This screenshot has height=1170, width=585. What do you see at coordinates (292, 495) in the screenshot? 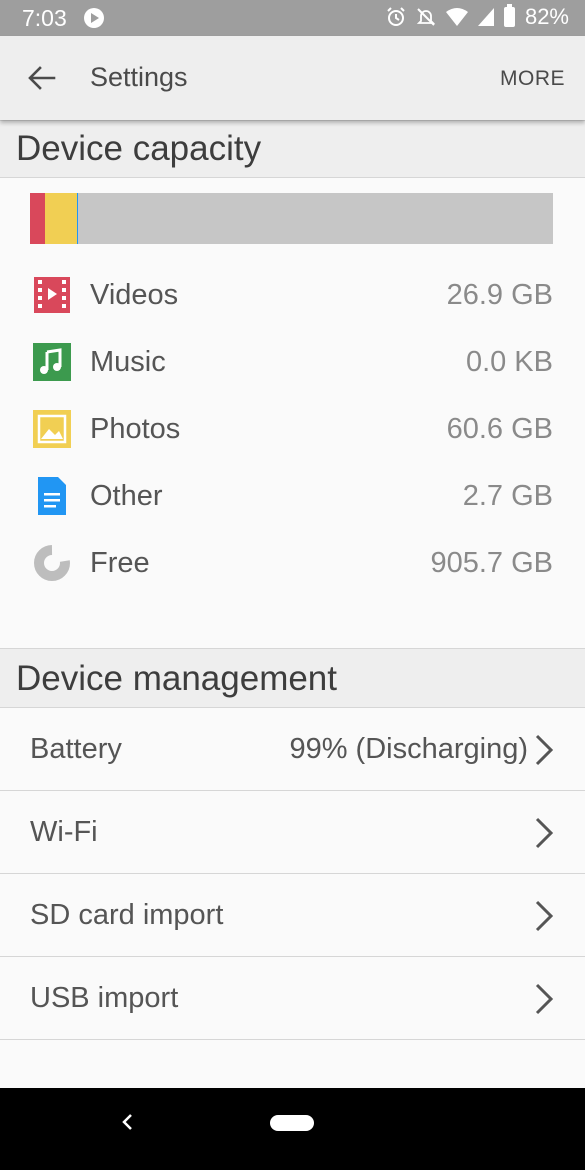
I see `storage-row-other: Other 2.7 GB` at bounding box center [292, 495].